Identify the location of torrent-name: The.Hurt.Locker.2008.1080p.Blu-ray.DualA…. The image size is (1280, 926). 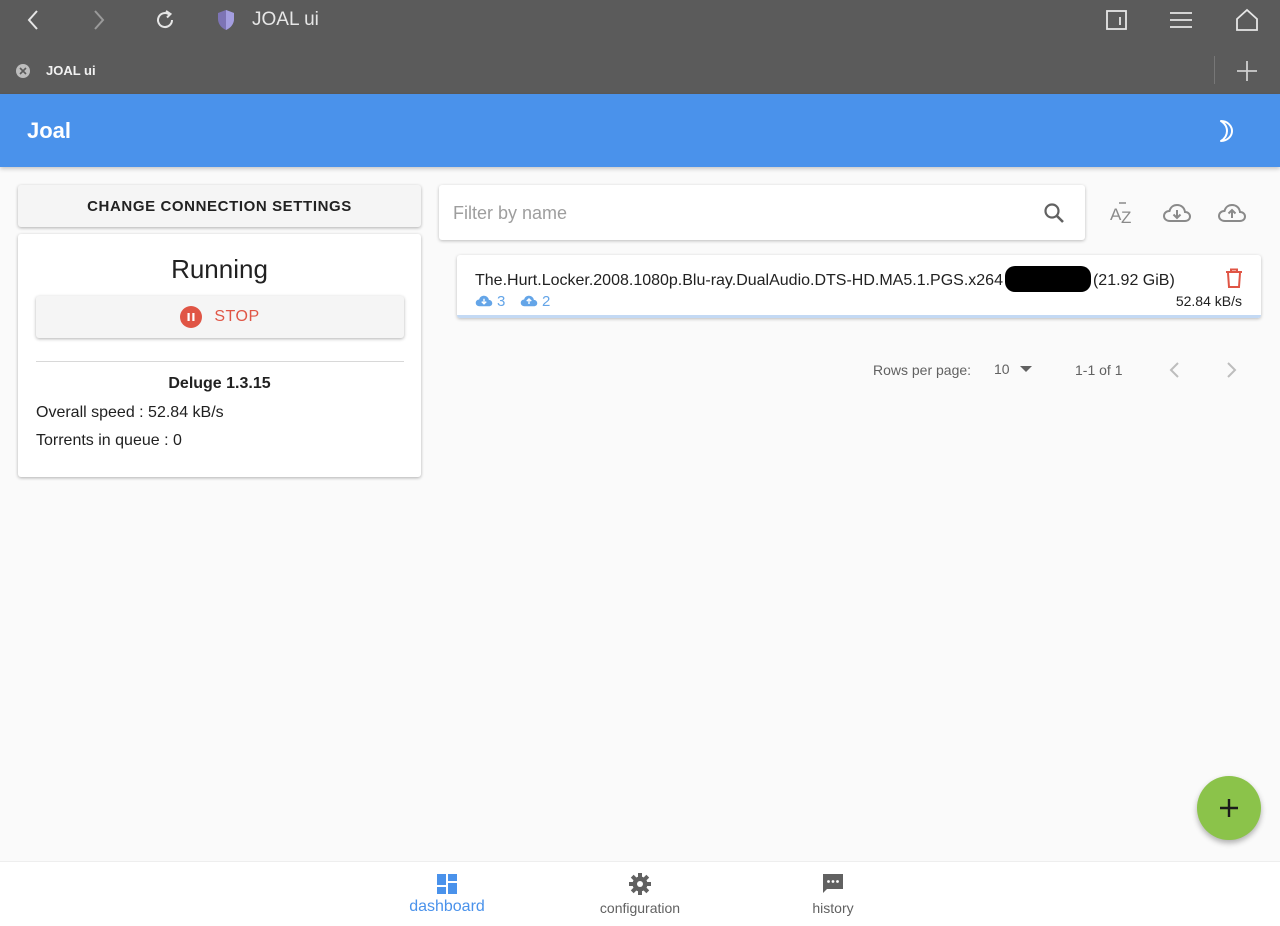
(825, 279).